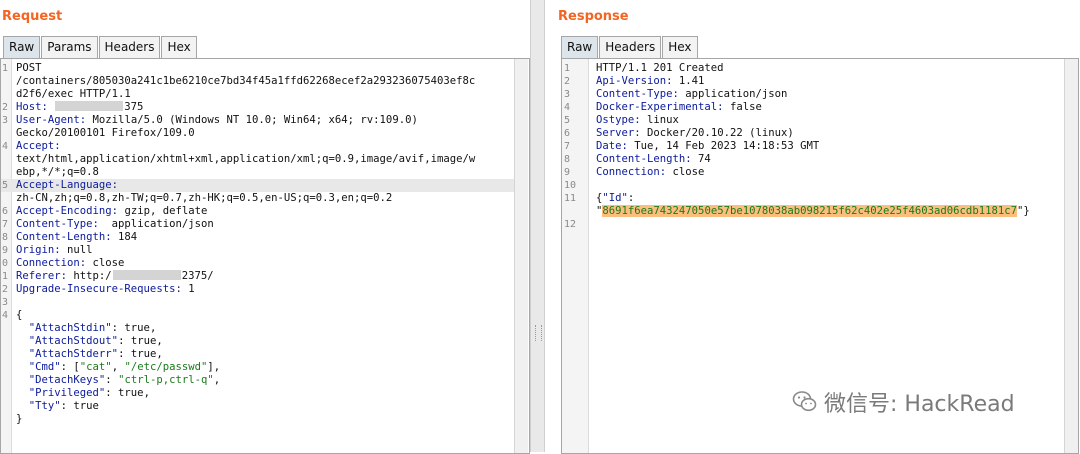 The height and width of the screenshot is (454, 1080). I want to click on line-text: {, so click(19, 315).